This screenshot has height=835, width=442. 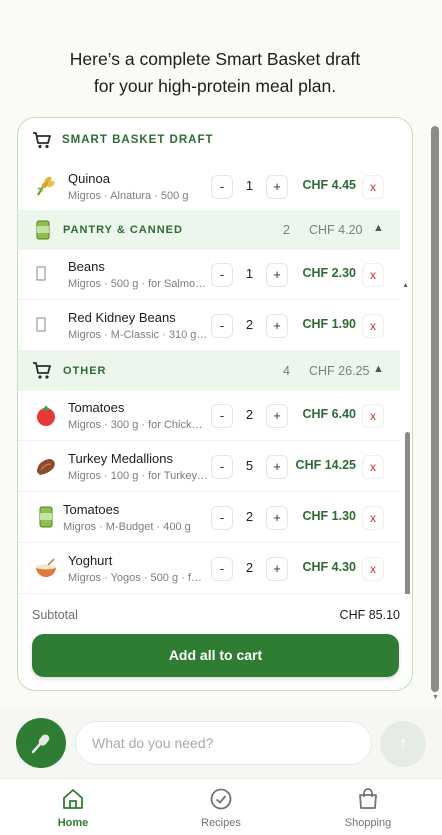 I want to click on add-all-to-cart-button: Add all to cart, so click(x=215, y=655).